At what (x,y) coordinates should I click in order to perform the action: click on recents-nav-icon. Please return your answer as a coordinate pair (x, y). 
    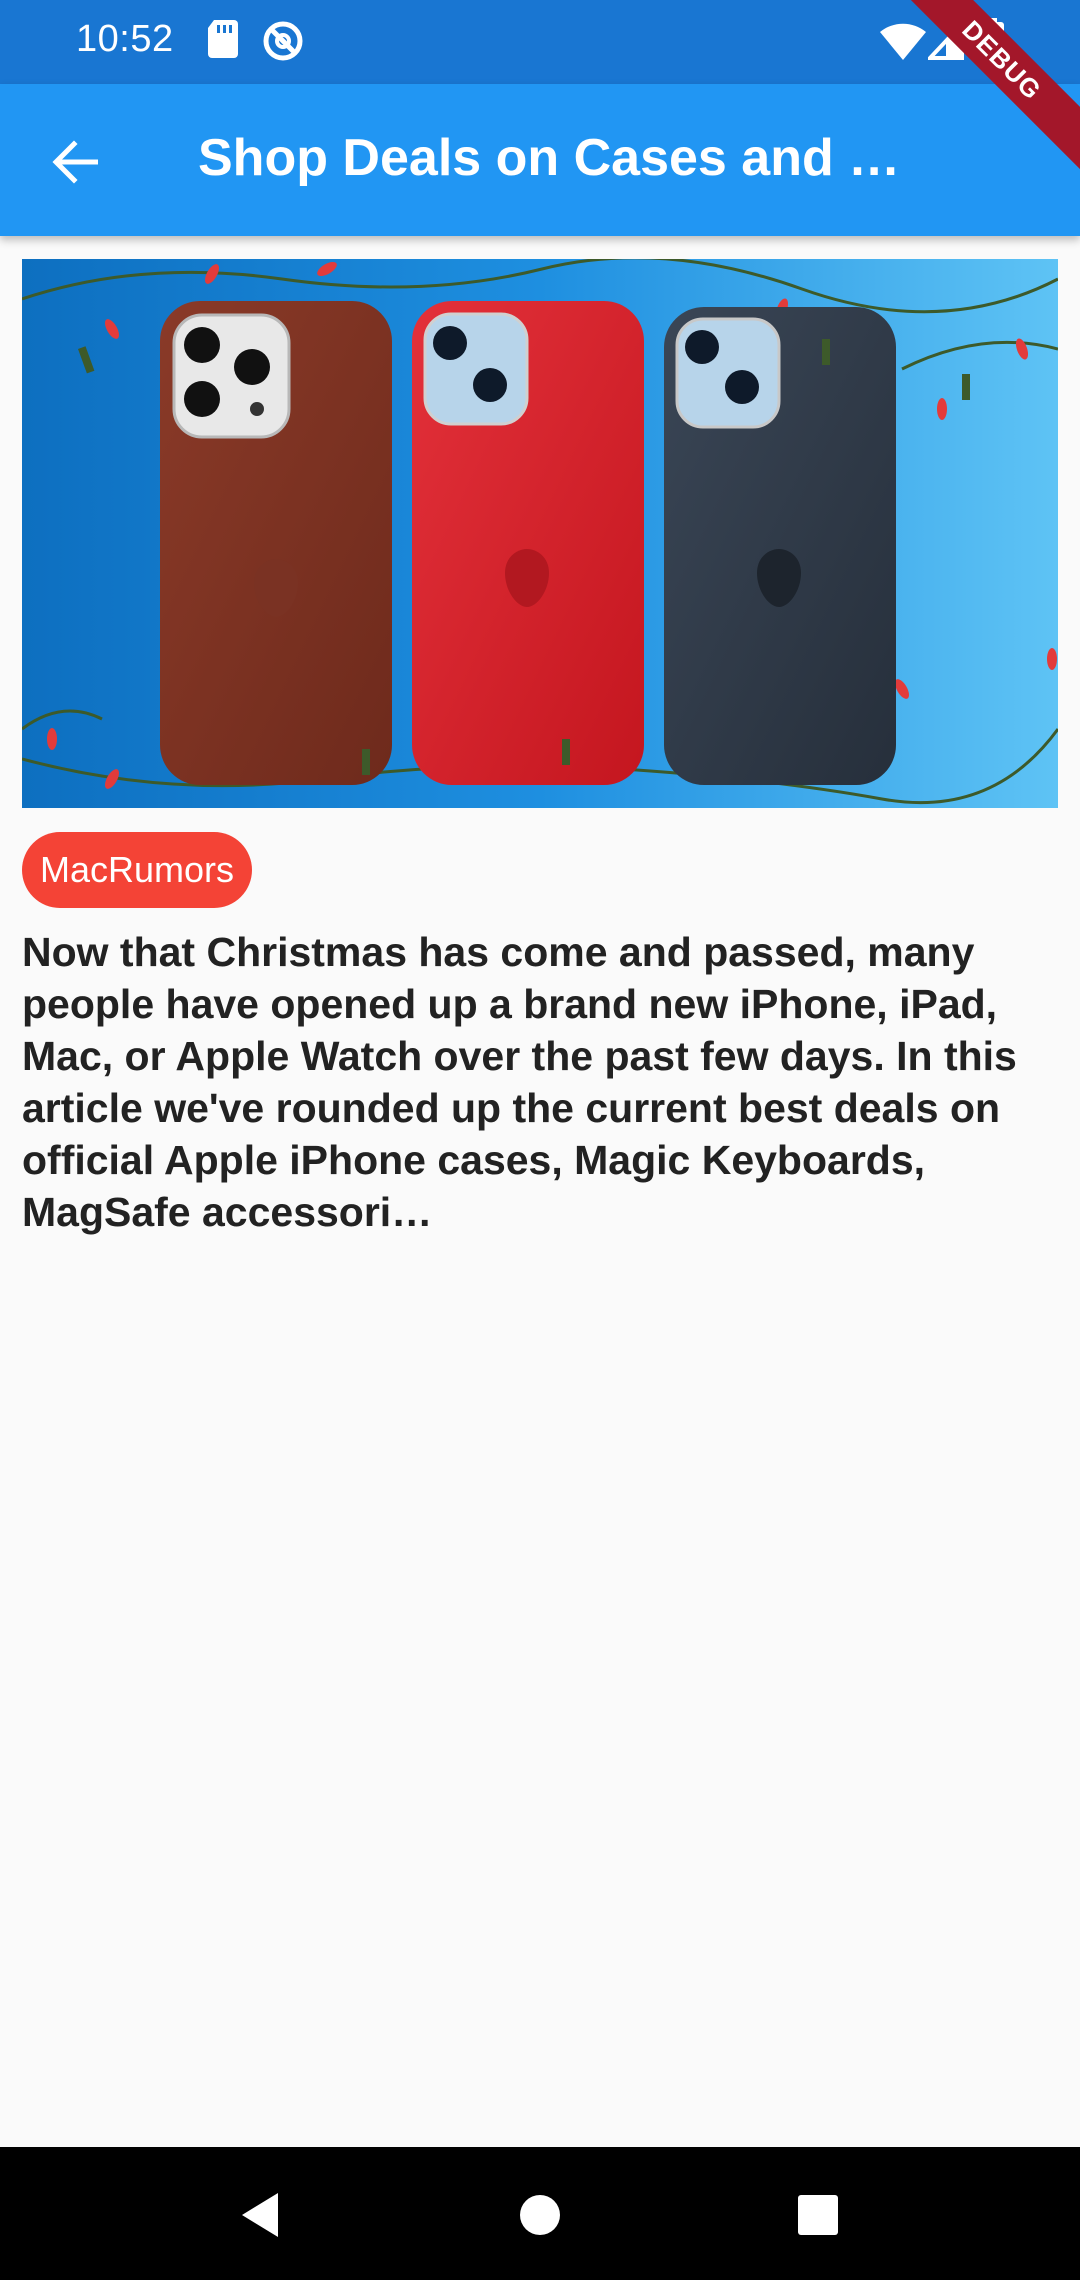
    Looking at the image, I should click on (818, 2217).